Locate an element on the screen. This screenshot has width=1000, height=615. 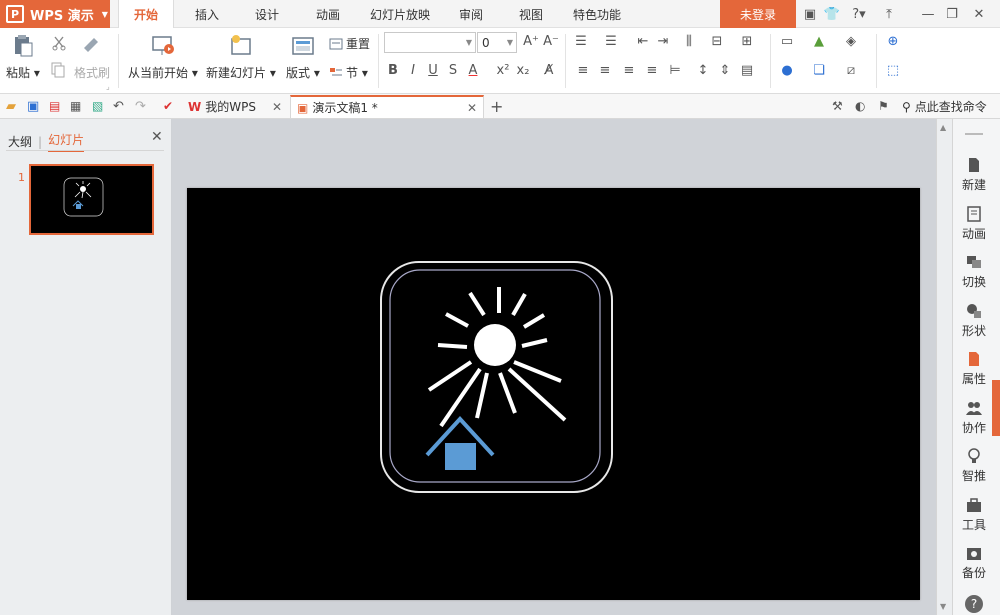
format-painter-button: 格式刷 is located at coordinates (92, 72).